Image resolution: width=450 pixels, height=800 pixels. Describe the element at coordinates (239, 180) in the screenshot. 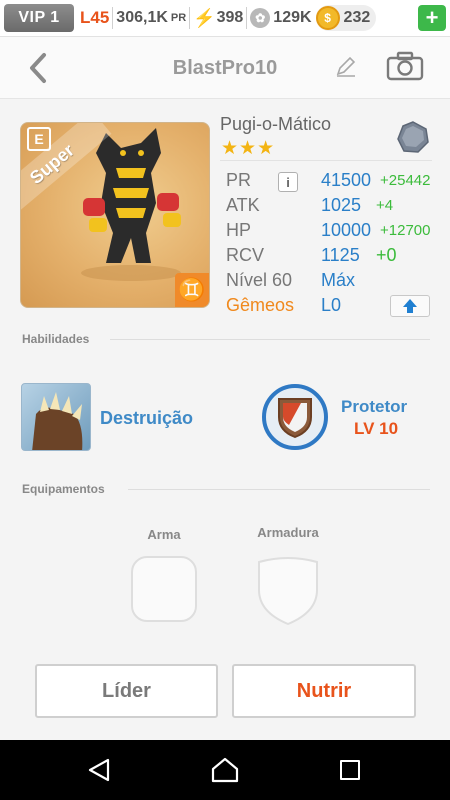

I see `pr-label: PR` at that location.